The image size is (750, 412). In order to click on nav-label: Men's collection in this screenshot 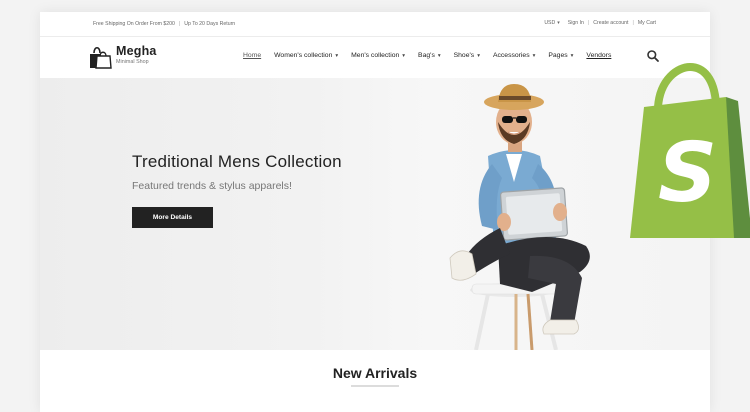, I will do `click(375, 55)`.